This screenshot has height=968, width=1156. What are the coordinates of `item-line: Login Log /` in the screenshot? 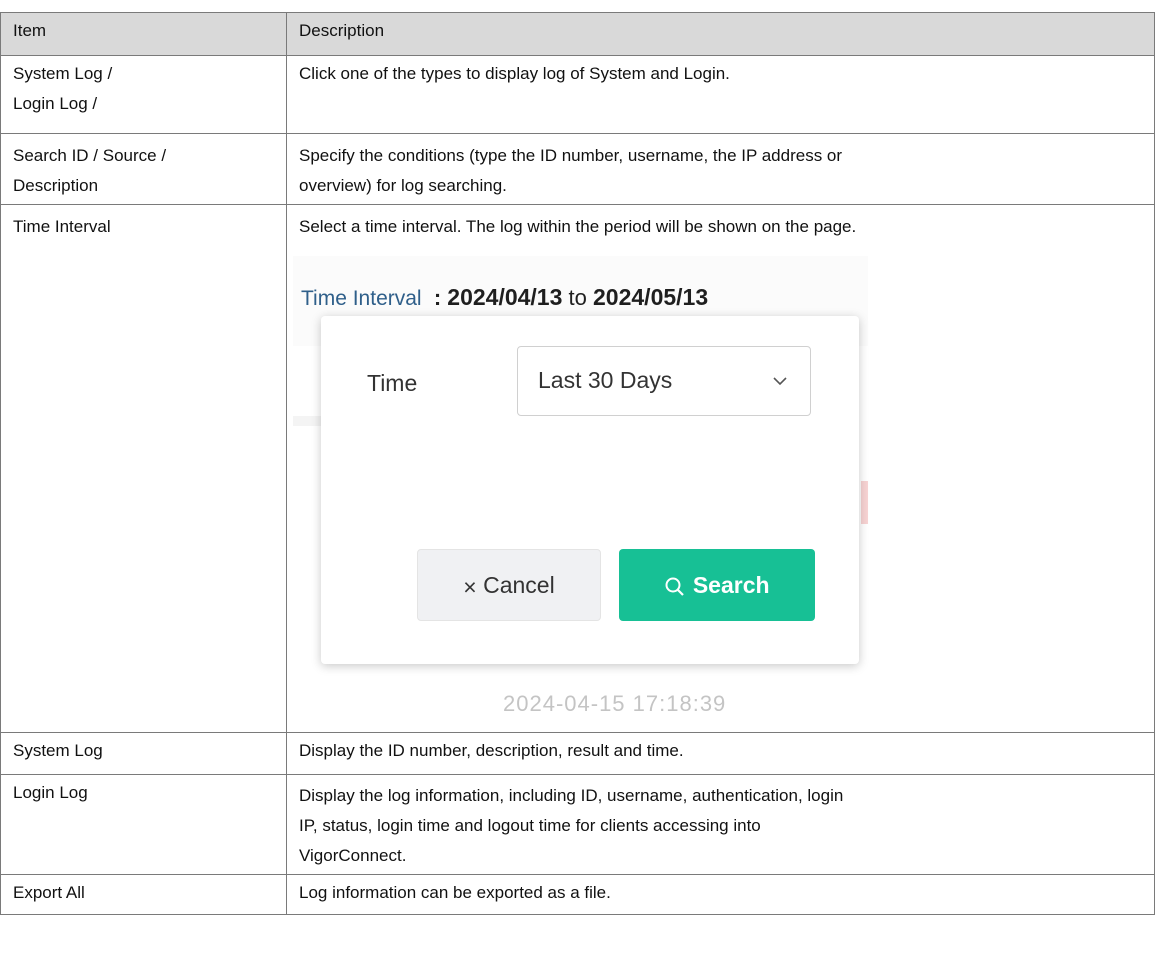 It's located at (55, 103).